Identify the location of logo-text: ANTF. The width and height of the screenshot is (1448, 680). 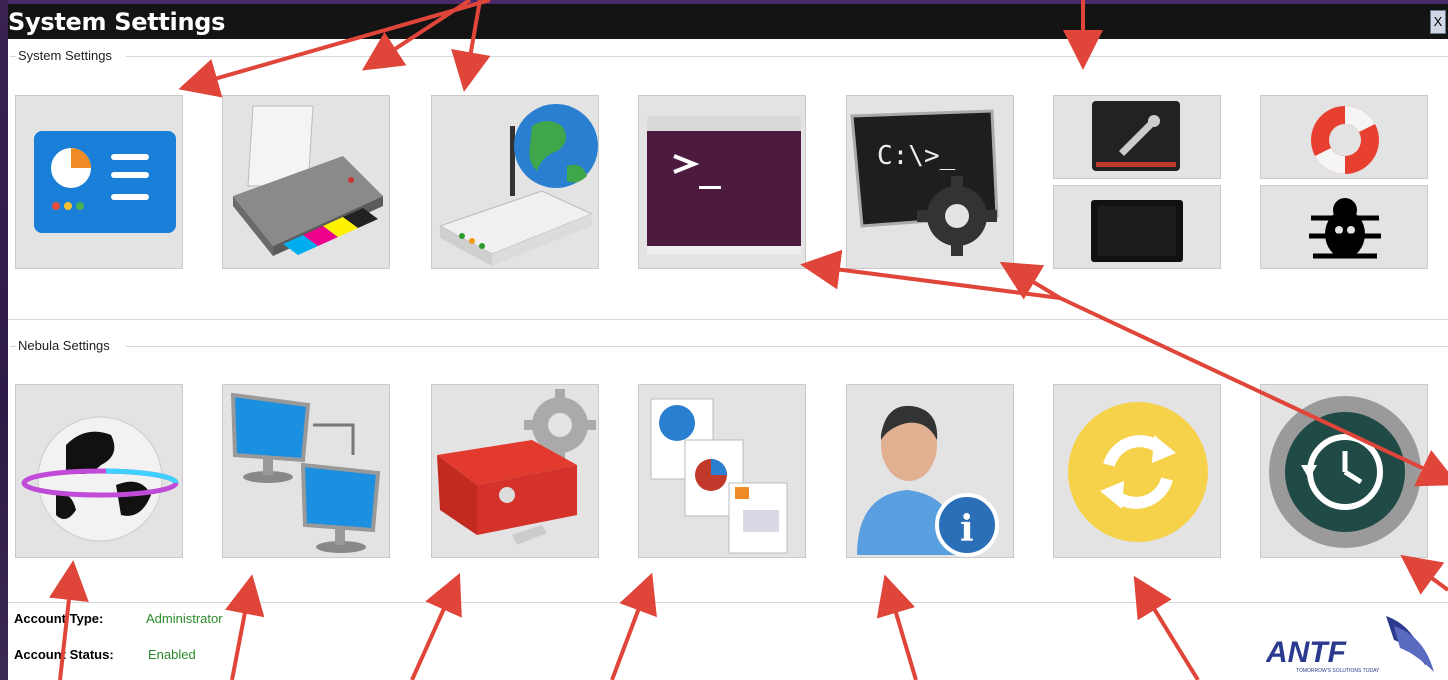
(1306, 652).